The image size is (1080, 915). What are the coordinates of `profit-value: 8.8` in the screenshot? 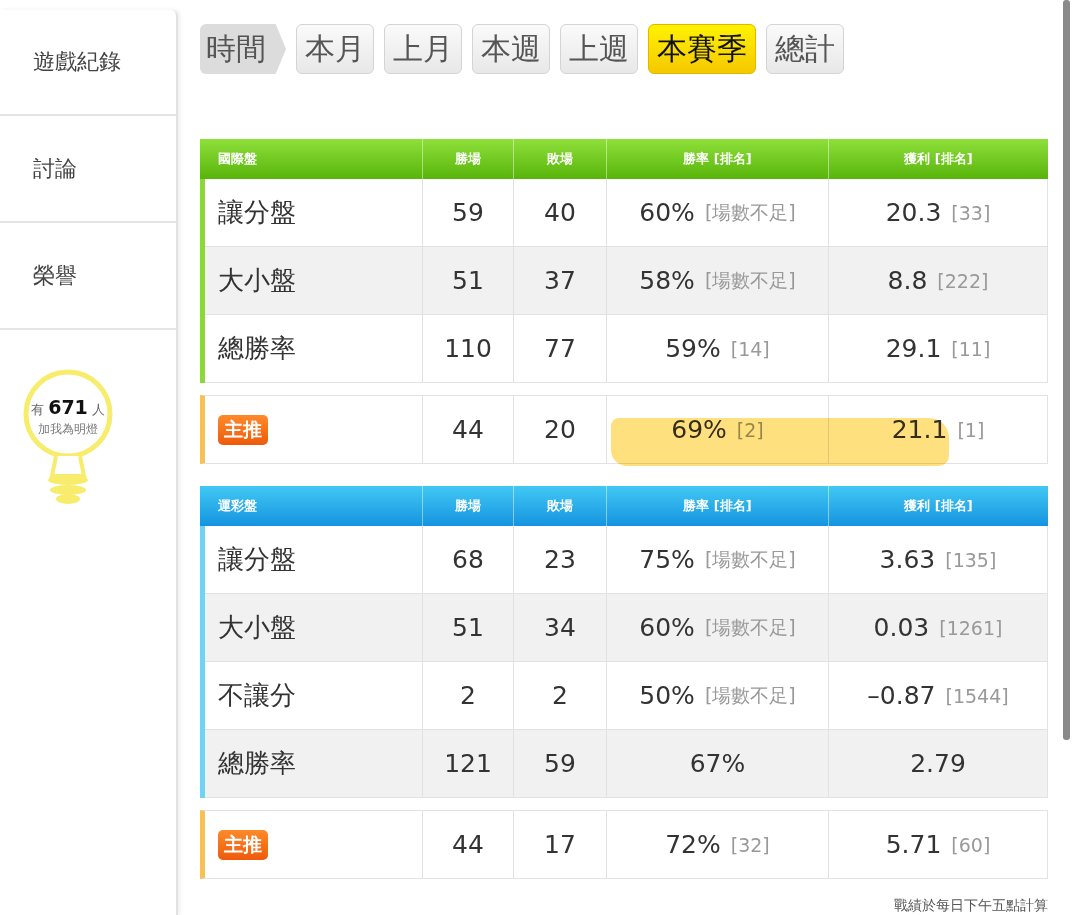 It's located at (907, 280).